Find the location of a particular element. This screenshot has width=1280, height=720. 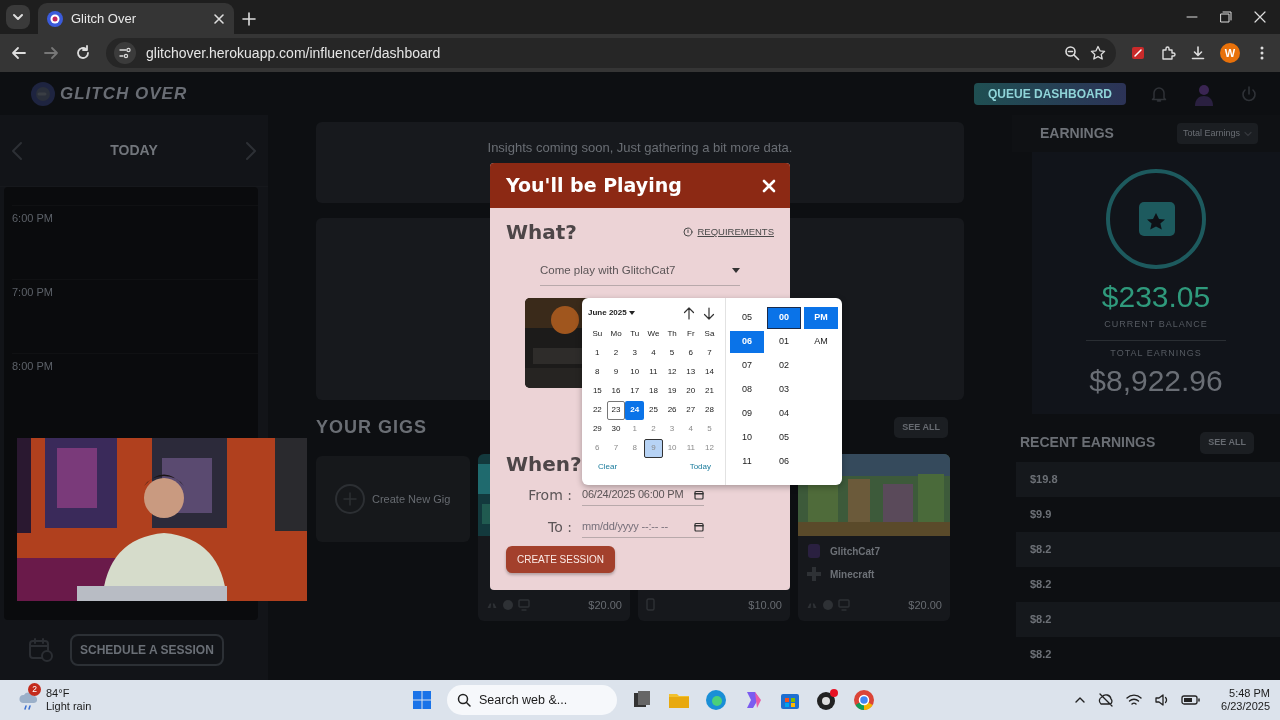

reload-icon is located at coordinates (83, 53).